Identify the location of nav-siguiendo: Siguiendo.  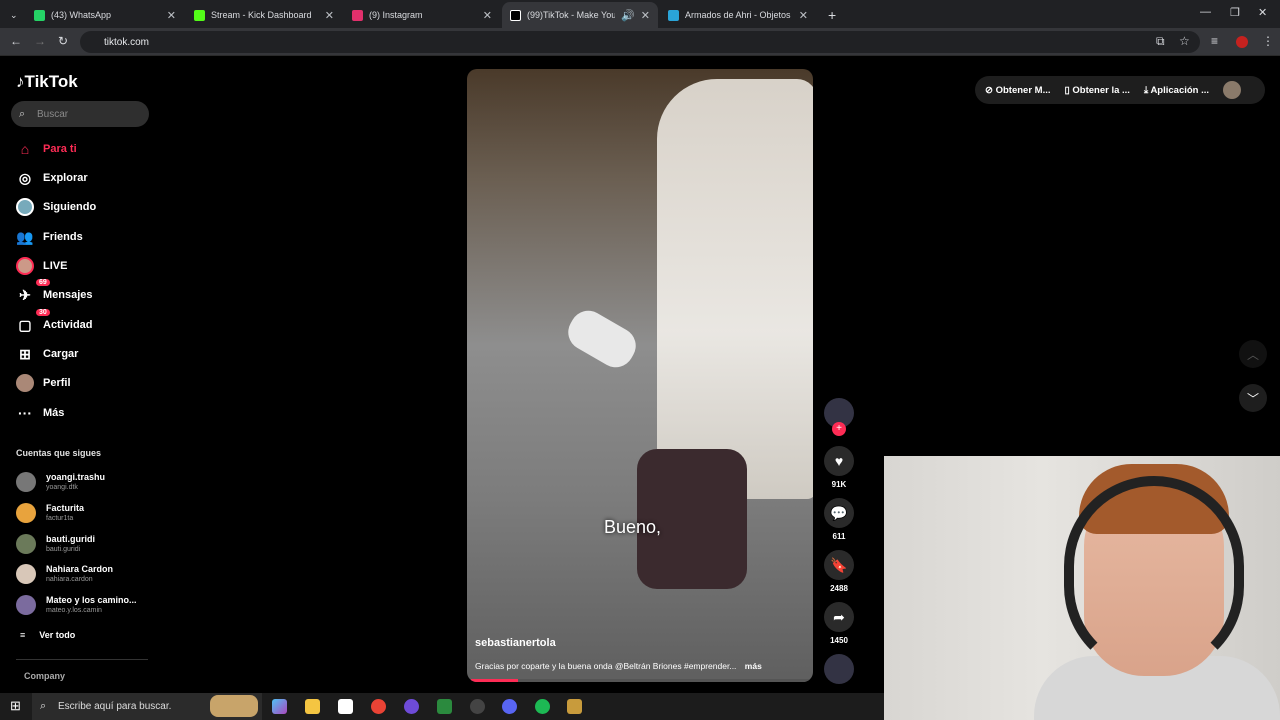
(56, 207).